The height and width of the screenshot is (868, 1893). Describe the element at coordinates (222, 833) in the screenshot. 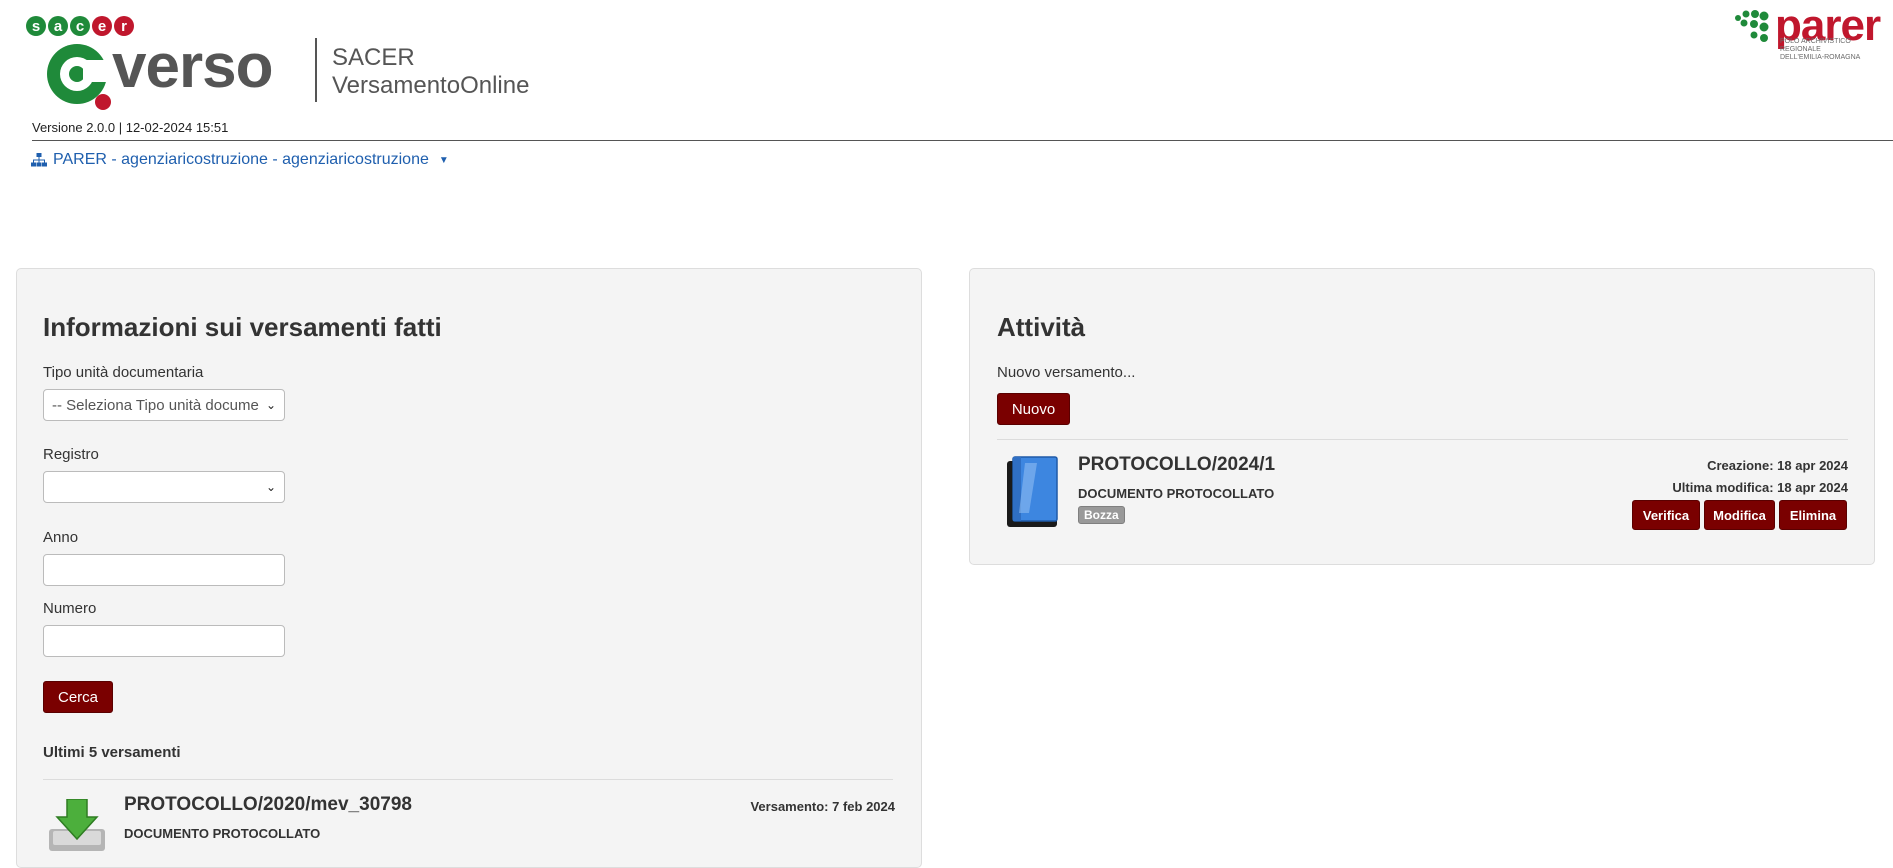

I see `recent-item-subtitle: DOCUMENTO PROTOCOLLATO` at that location.